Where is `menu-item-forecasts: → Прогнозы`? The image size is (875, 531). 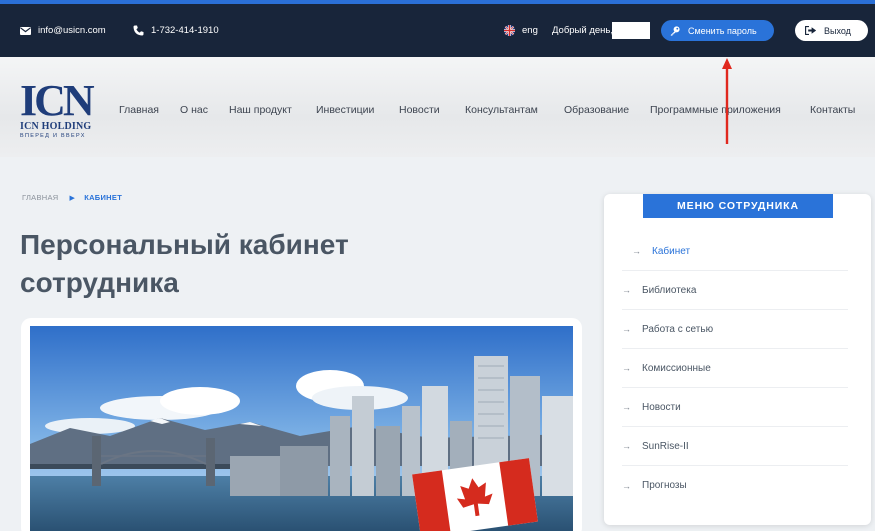
menu-item-forecasts: → Прогнозы is located at coordinates (735, 485).